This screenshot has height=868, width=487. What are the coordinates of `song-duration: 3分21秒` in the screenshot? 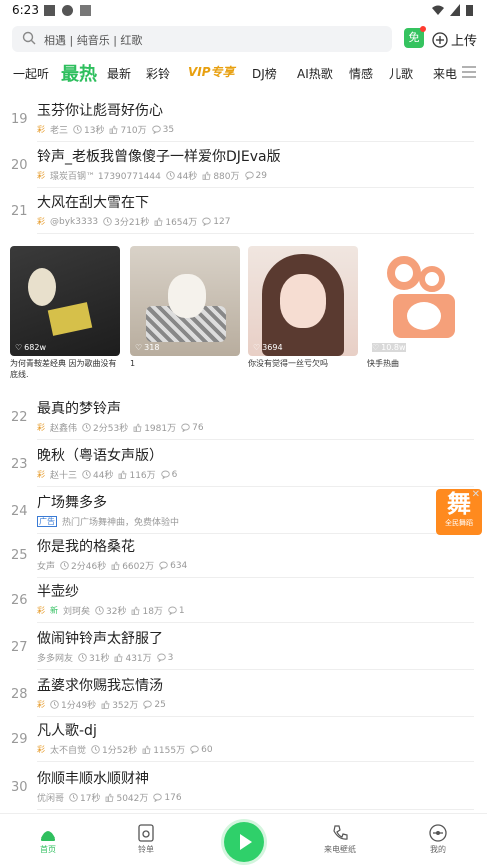 It's located at (132, 223).